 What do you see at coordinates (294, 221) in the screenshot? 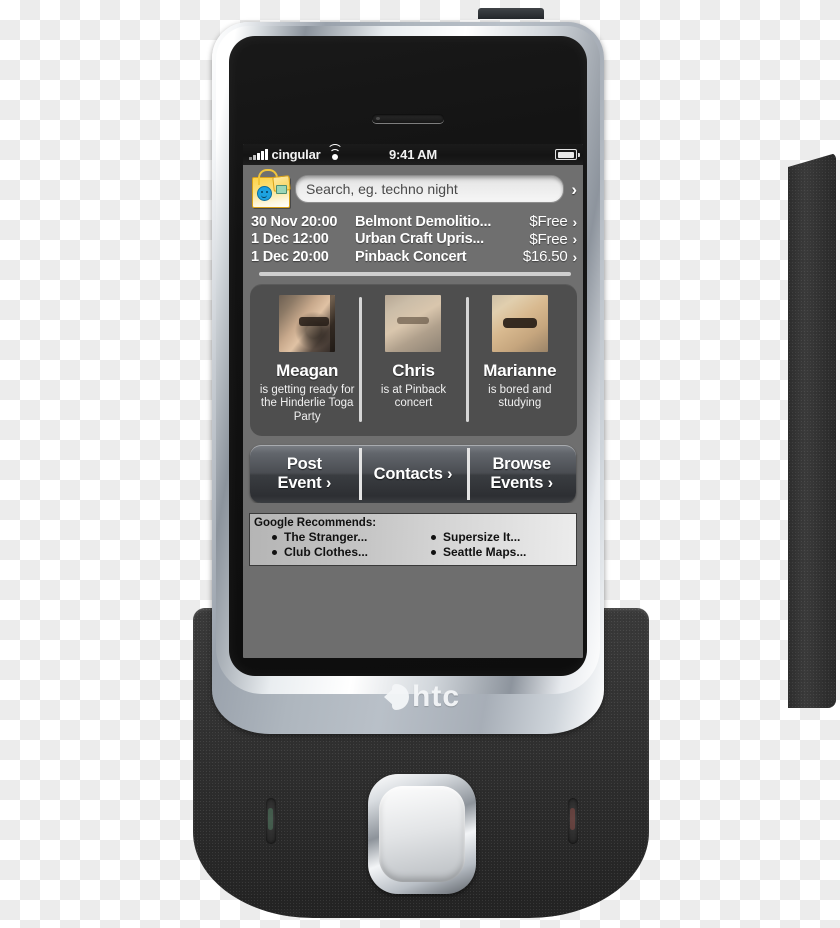
I see `event-date: 30 Nov 20:00` at bounding box center [294, 221].